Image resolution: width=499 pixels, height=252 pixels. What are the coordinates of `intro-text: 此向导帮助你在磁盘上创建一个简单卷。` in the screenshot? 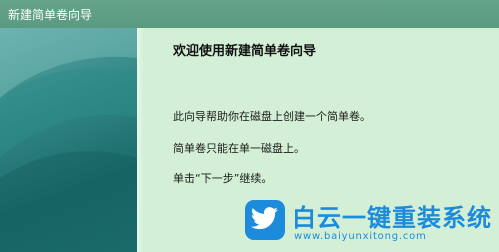 It's located at (272, 116).